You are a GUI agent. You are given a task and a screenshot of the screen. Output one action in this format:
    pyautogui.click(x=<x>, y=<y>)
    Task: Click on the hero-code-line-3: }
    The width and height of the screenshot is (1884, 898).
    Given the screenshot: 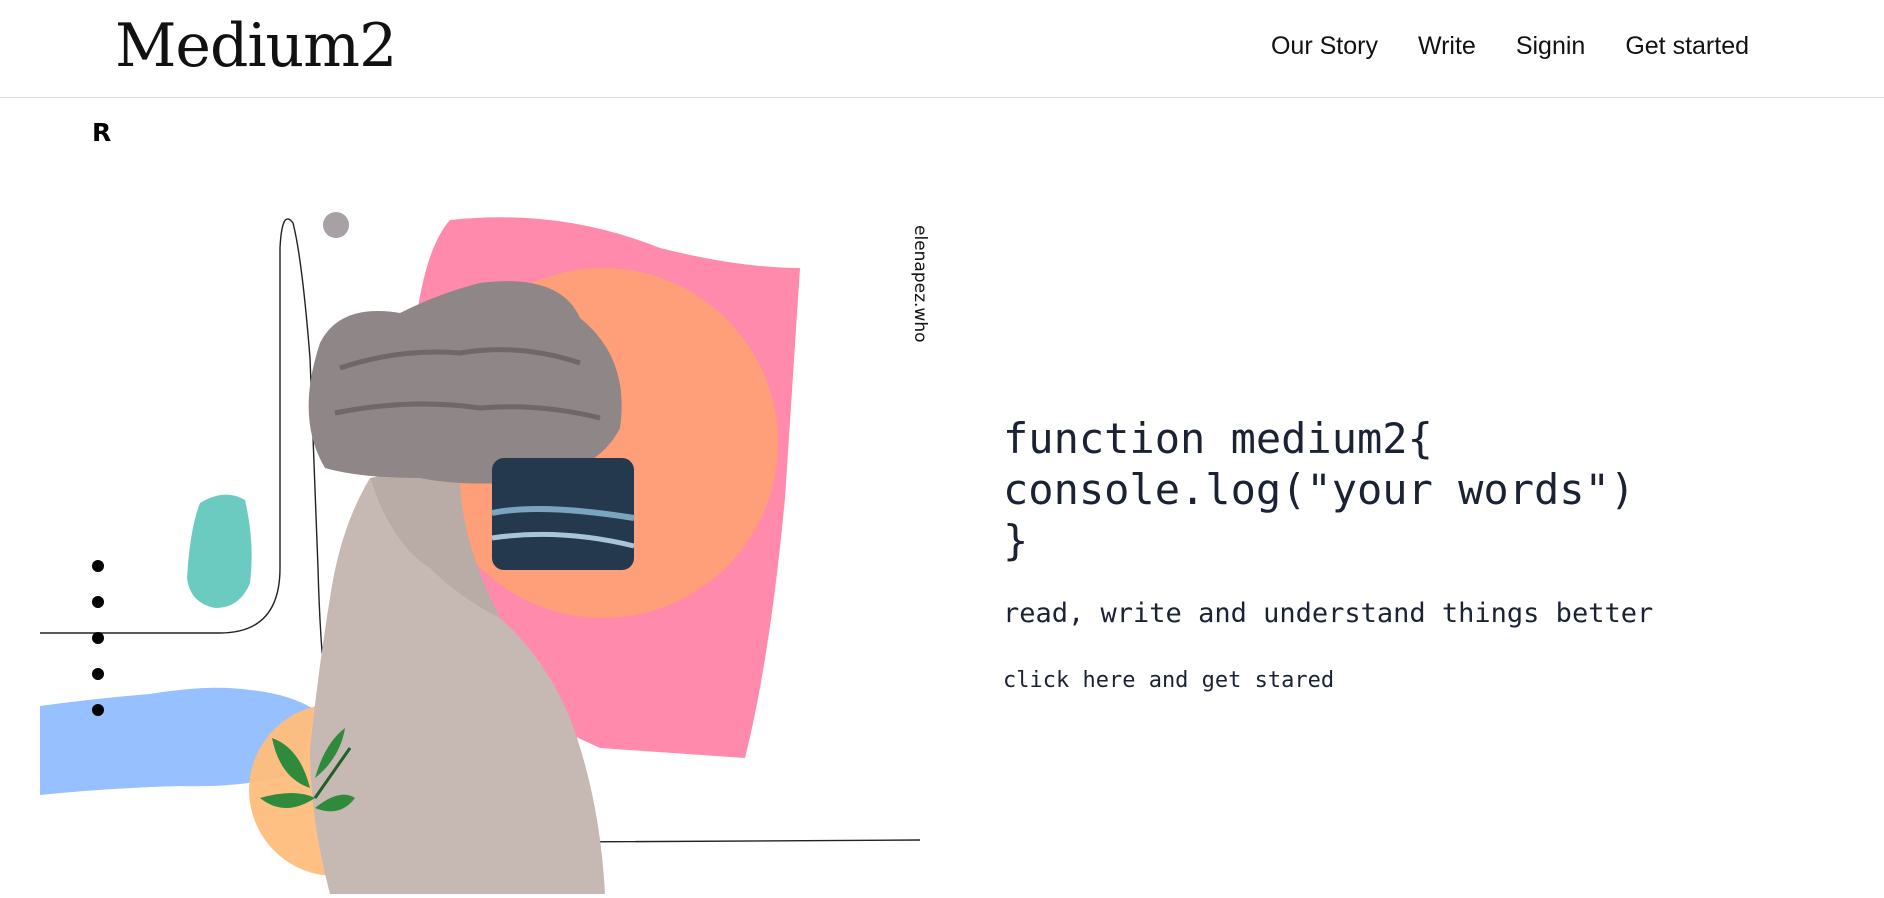 What is the action you would take?
    pyautogui.click(x=1016, y=540)
    